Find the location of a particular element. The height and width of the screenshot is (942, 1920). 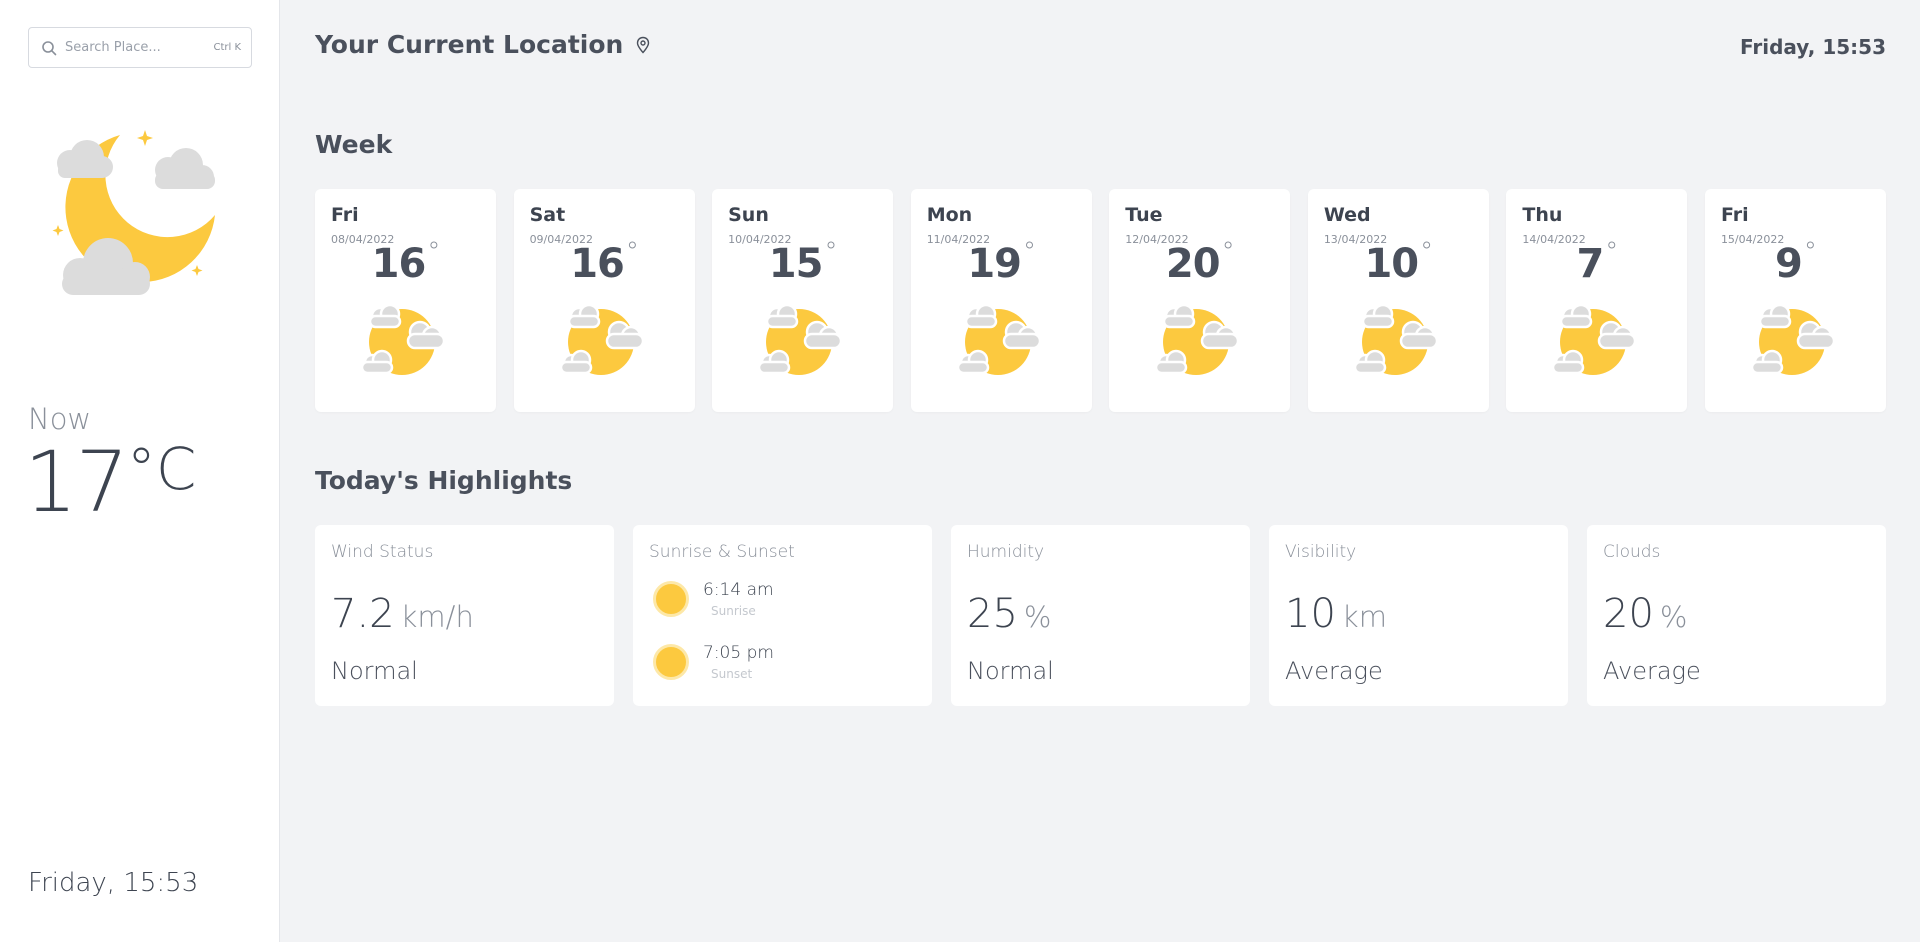

page-title: Your Current Location is located at coordinates (483, 44).